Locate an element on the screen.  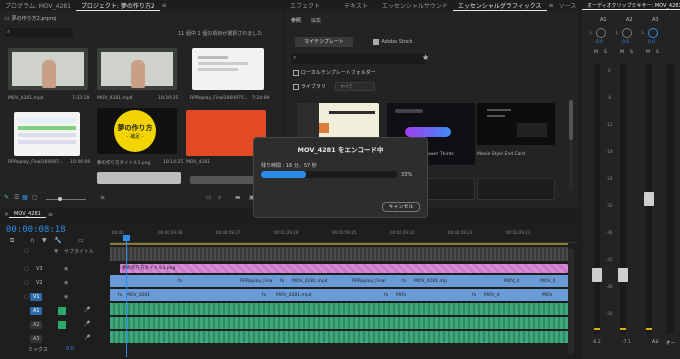
linked-icon: ∩ is located at coordinates (32, 240).